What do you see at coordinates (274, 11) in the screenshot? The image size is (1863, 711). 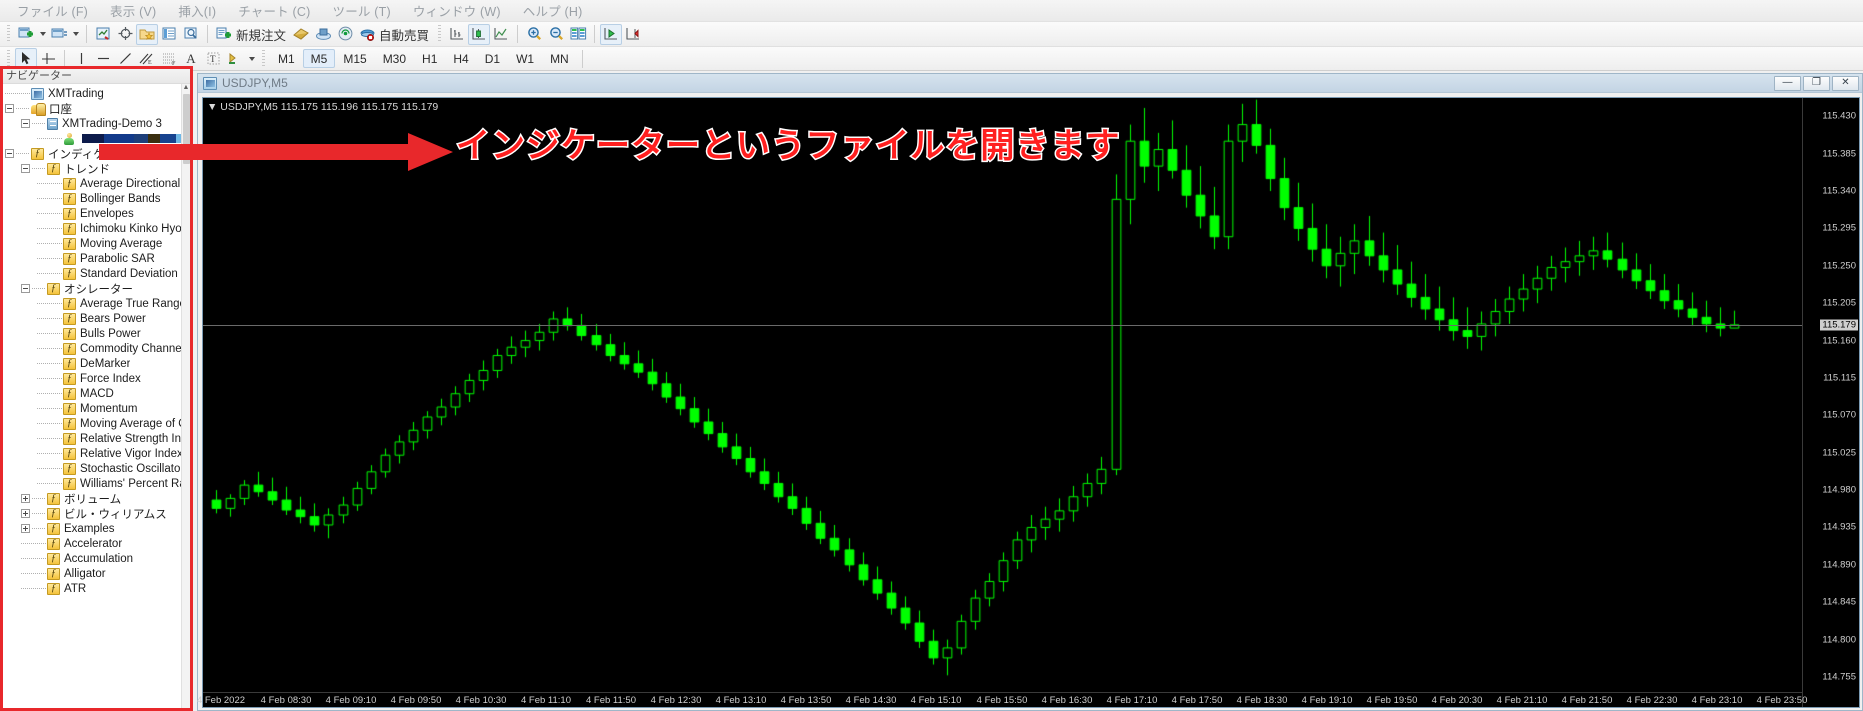 I see `menu-chart: チャート (C)` at bounding box center [274, 11].